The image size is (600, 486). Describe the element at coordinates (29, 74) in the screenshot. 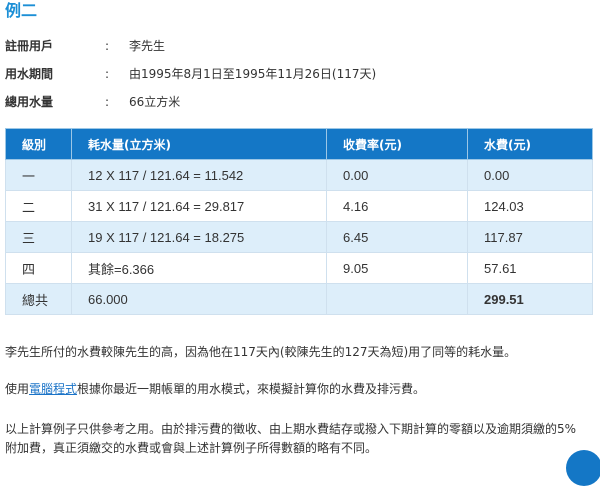

I see `info-label: 用水期間` at that location.